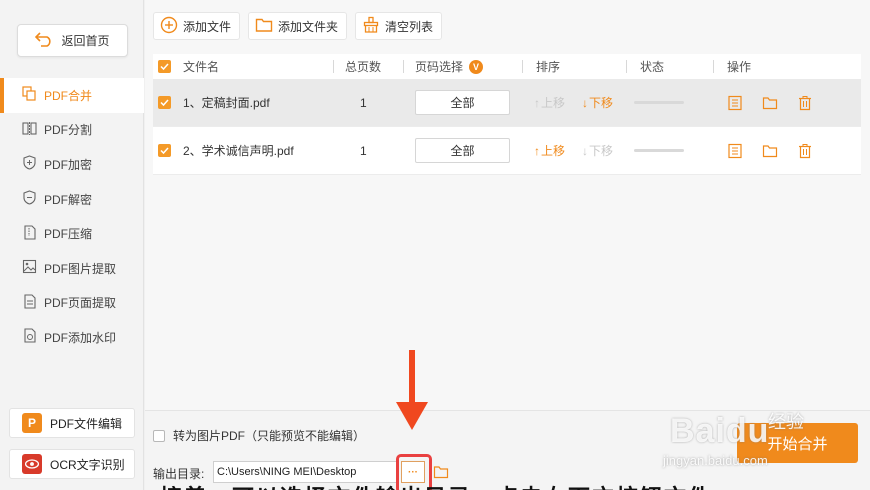 The image size is (870, 490). What do you see at coordinates (720, 431) in the screenshot?
I see `watermark-brand: Baidu` at bounding box center [720, 431].